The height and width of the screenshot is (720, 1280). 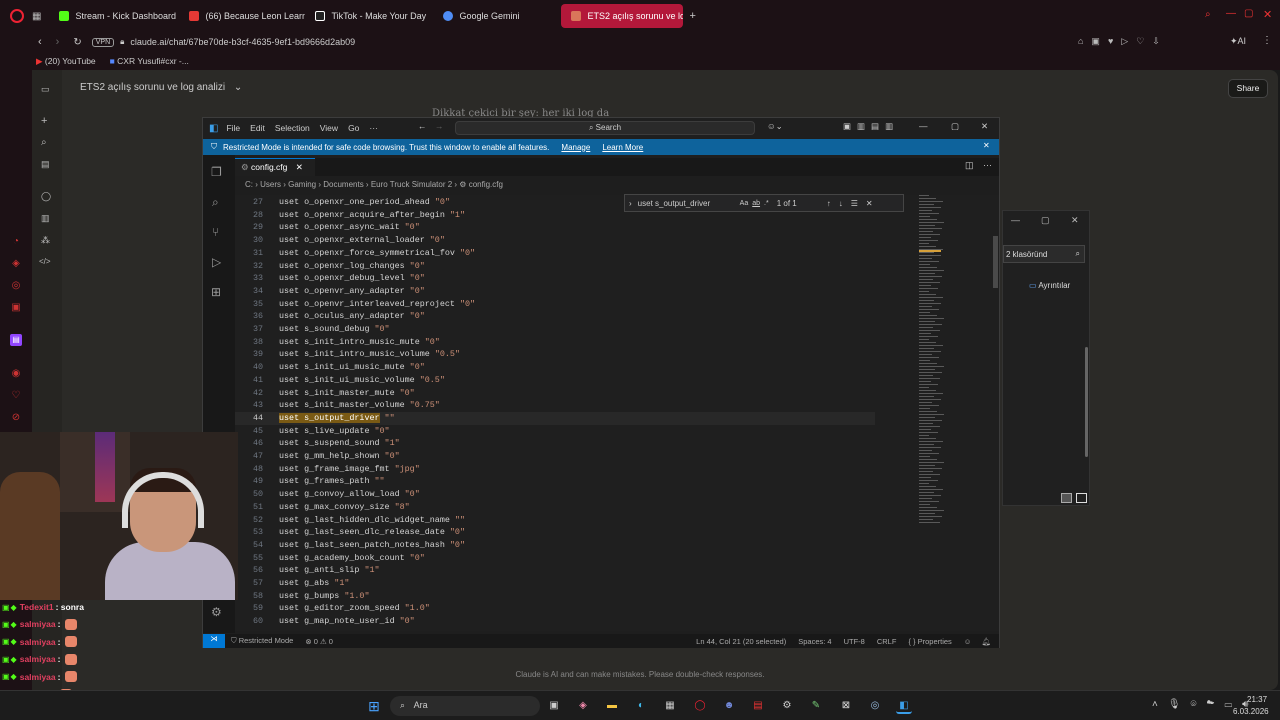 What do you see at coordinates (766, 203) in the screenshot?
I see `regex-toggle: .*` at bounding box center [766, 203].